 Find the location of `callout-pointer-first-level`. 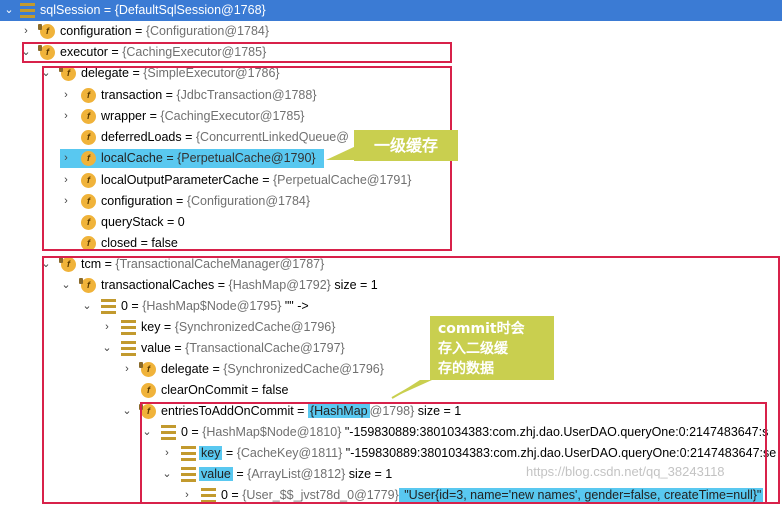

callout-pointer-first-level is located at coordinates (341, 153).